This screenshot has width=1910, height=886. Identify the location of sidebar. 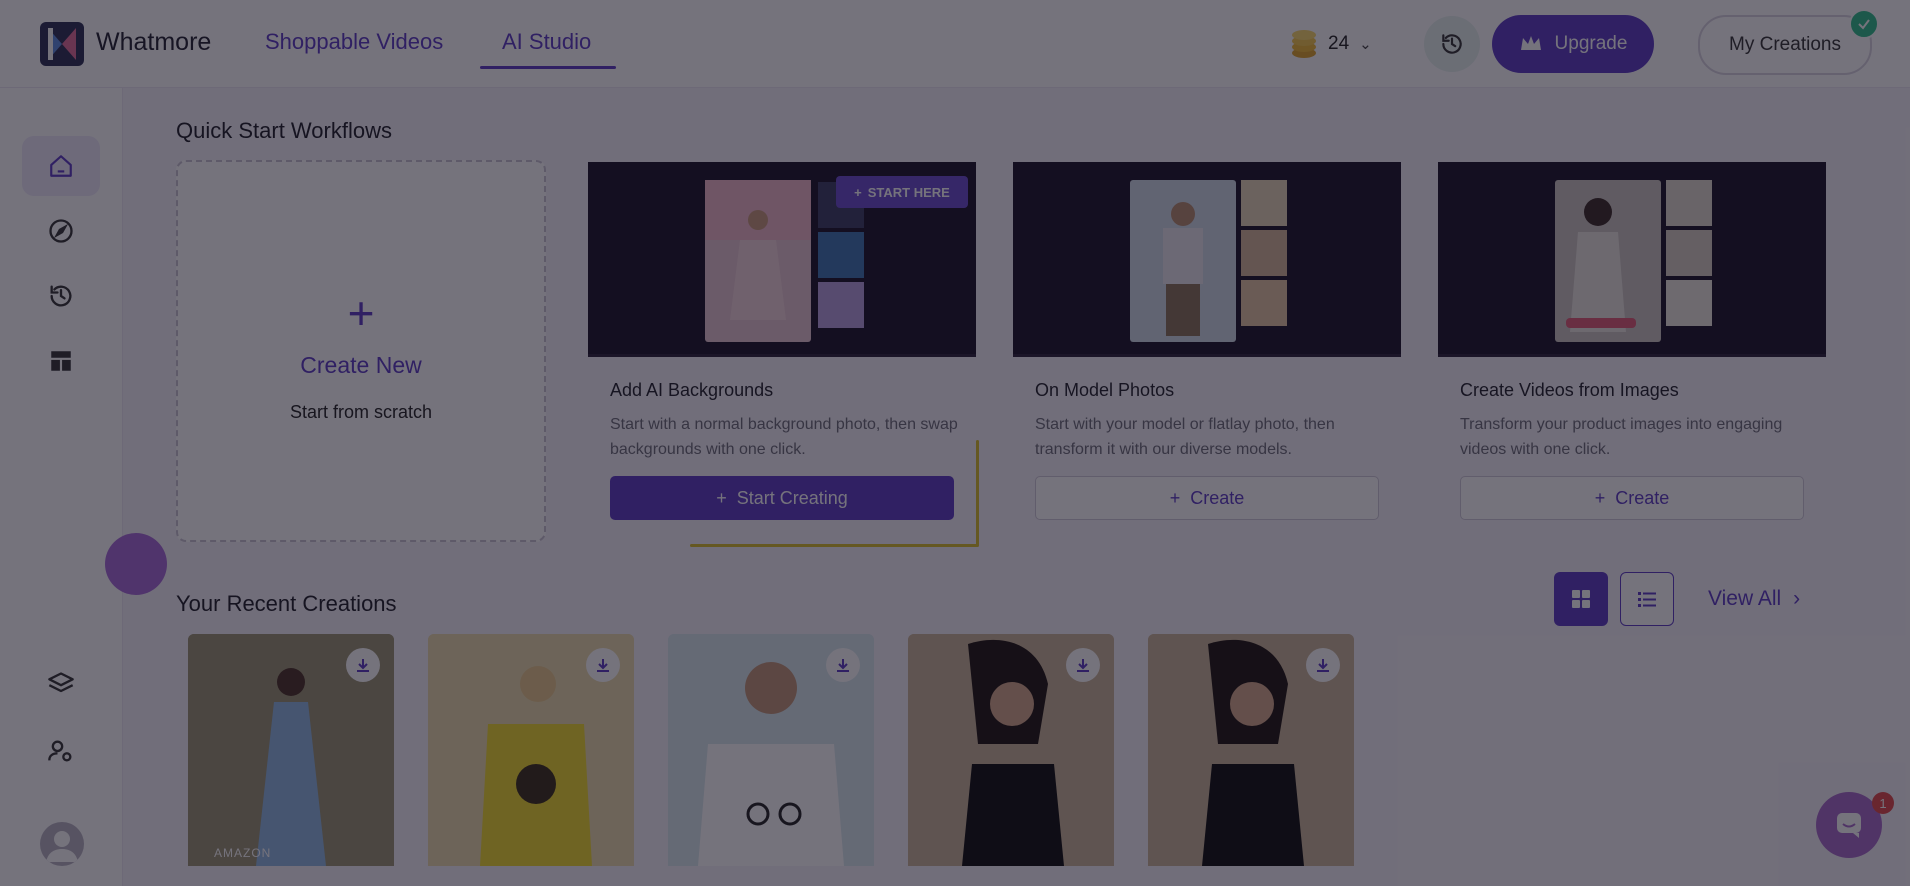
(61, 487).